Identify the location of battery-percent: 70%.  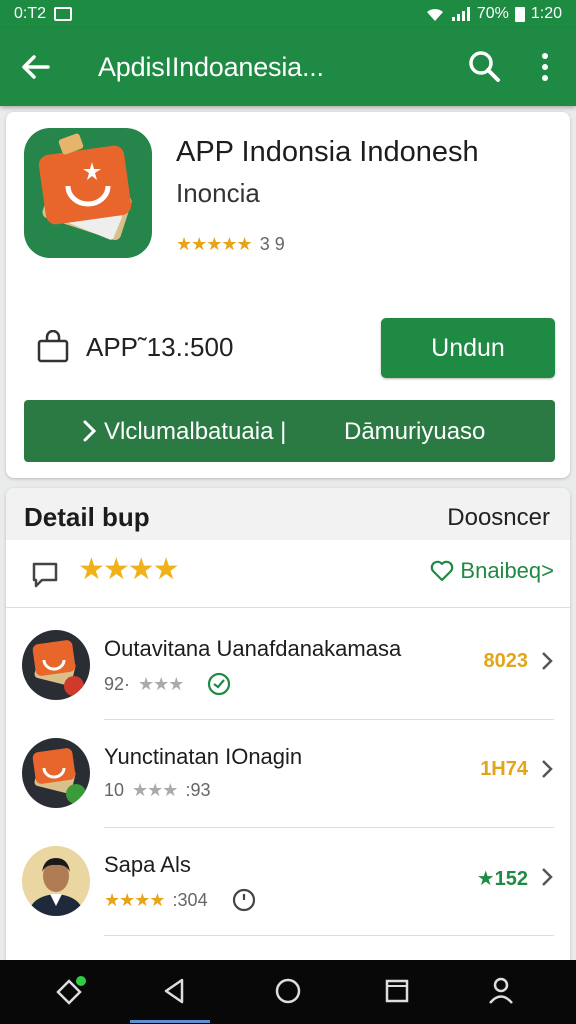
(492, 13).